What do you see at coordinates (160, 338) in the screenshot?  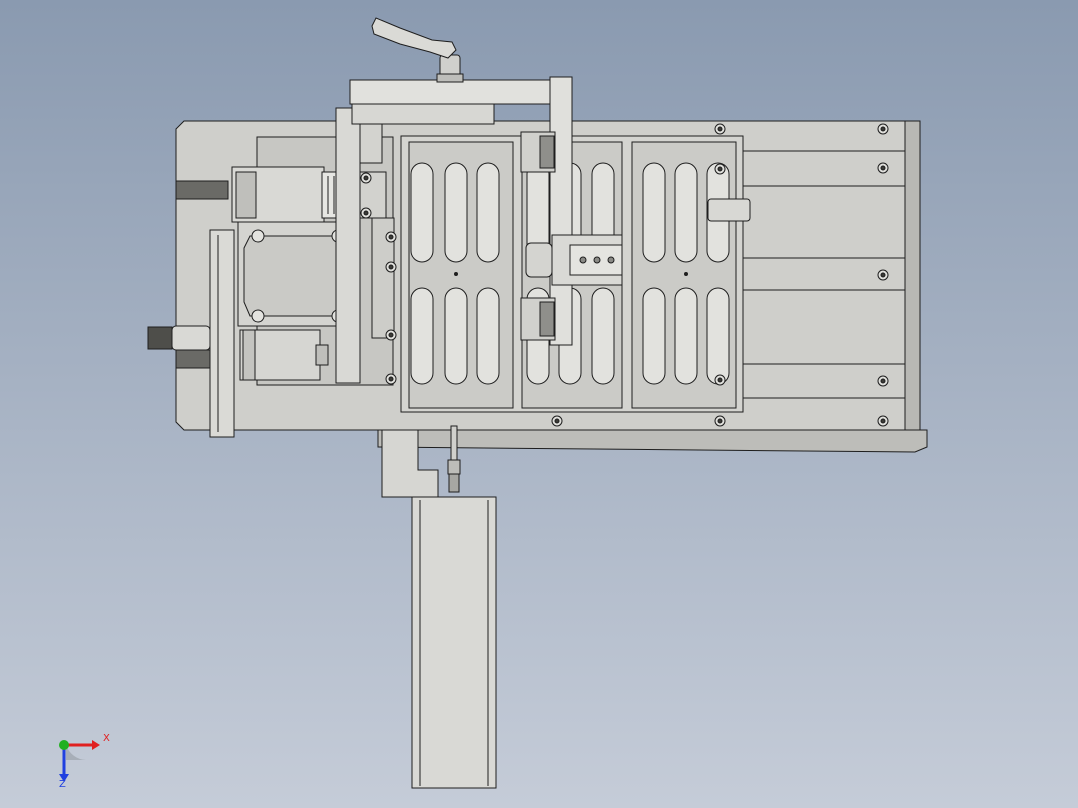 I see `adjust-knob` at bounding box center [160, 338].